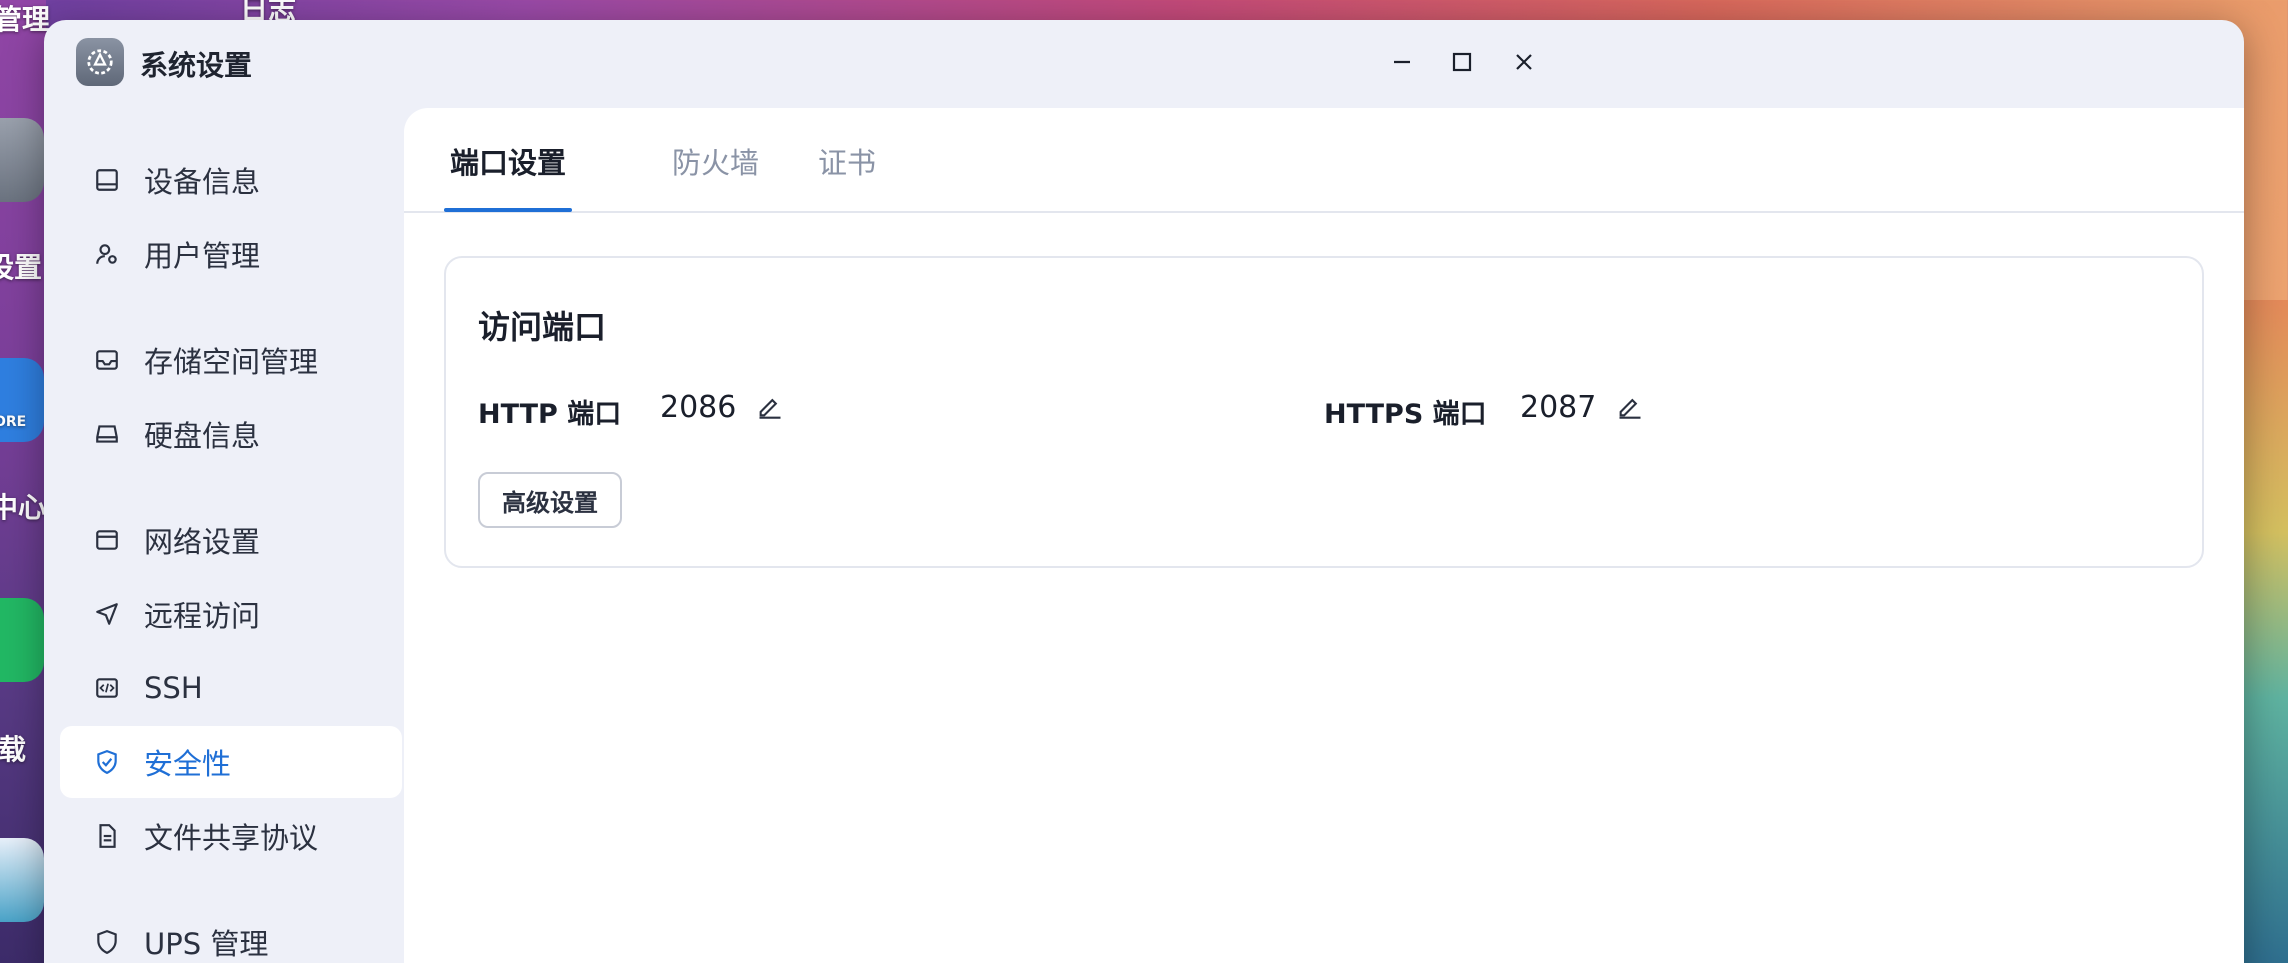 This screenshot has height=963, width=2288. What do you see at coordinates (231, 688) in the screenshot?
I see `sidebar-item-ssh: SSH` at bounding box center [231, 688].